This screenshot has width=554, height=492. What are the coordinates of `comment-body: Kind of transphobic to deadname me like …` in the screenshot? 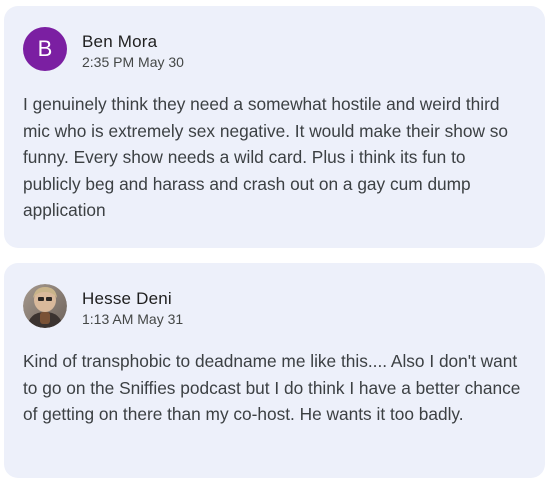 It's located at (272, 388).